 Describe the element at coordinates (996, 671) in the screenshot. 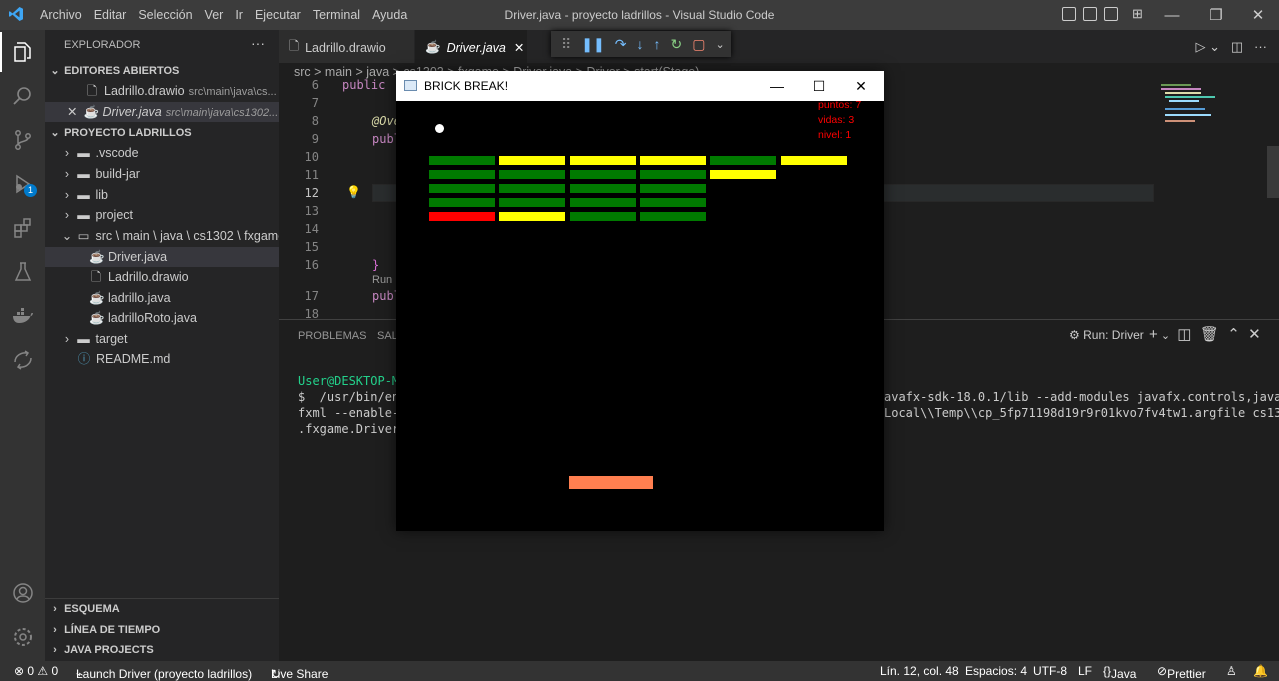

I see `indentation-status: Espacios: 4` at that location.